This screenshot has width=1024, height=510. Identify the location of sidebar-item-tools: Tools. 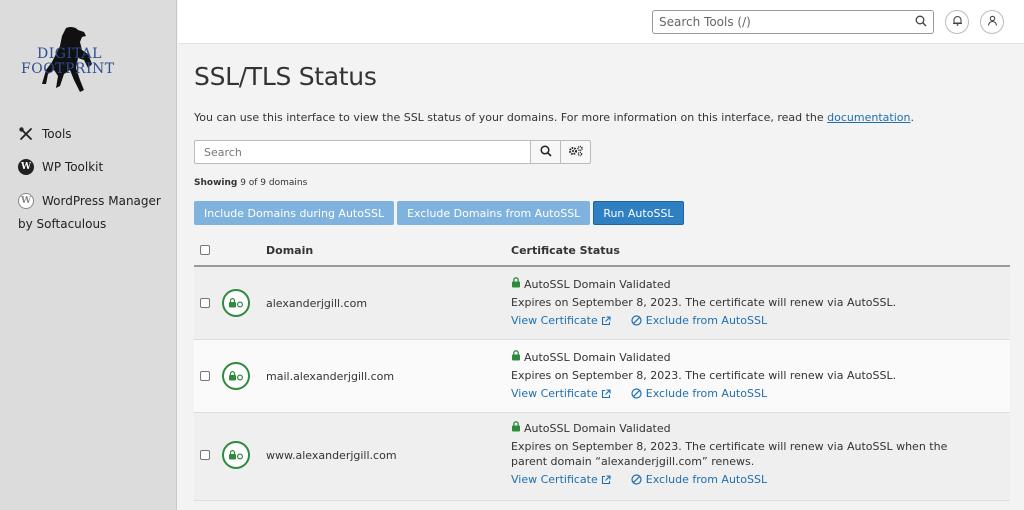
(45, 134).